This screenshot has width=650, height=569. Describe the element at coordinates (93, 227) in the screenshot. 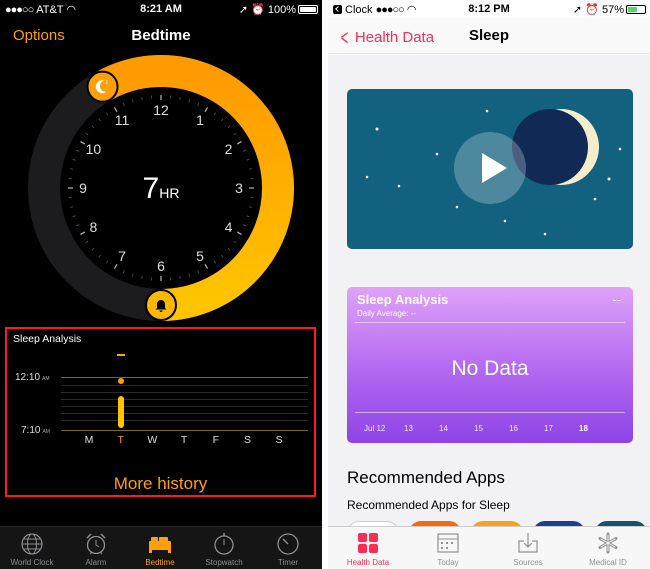

I see `clock-number: 8` at that location.